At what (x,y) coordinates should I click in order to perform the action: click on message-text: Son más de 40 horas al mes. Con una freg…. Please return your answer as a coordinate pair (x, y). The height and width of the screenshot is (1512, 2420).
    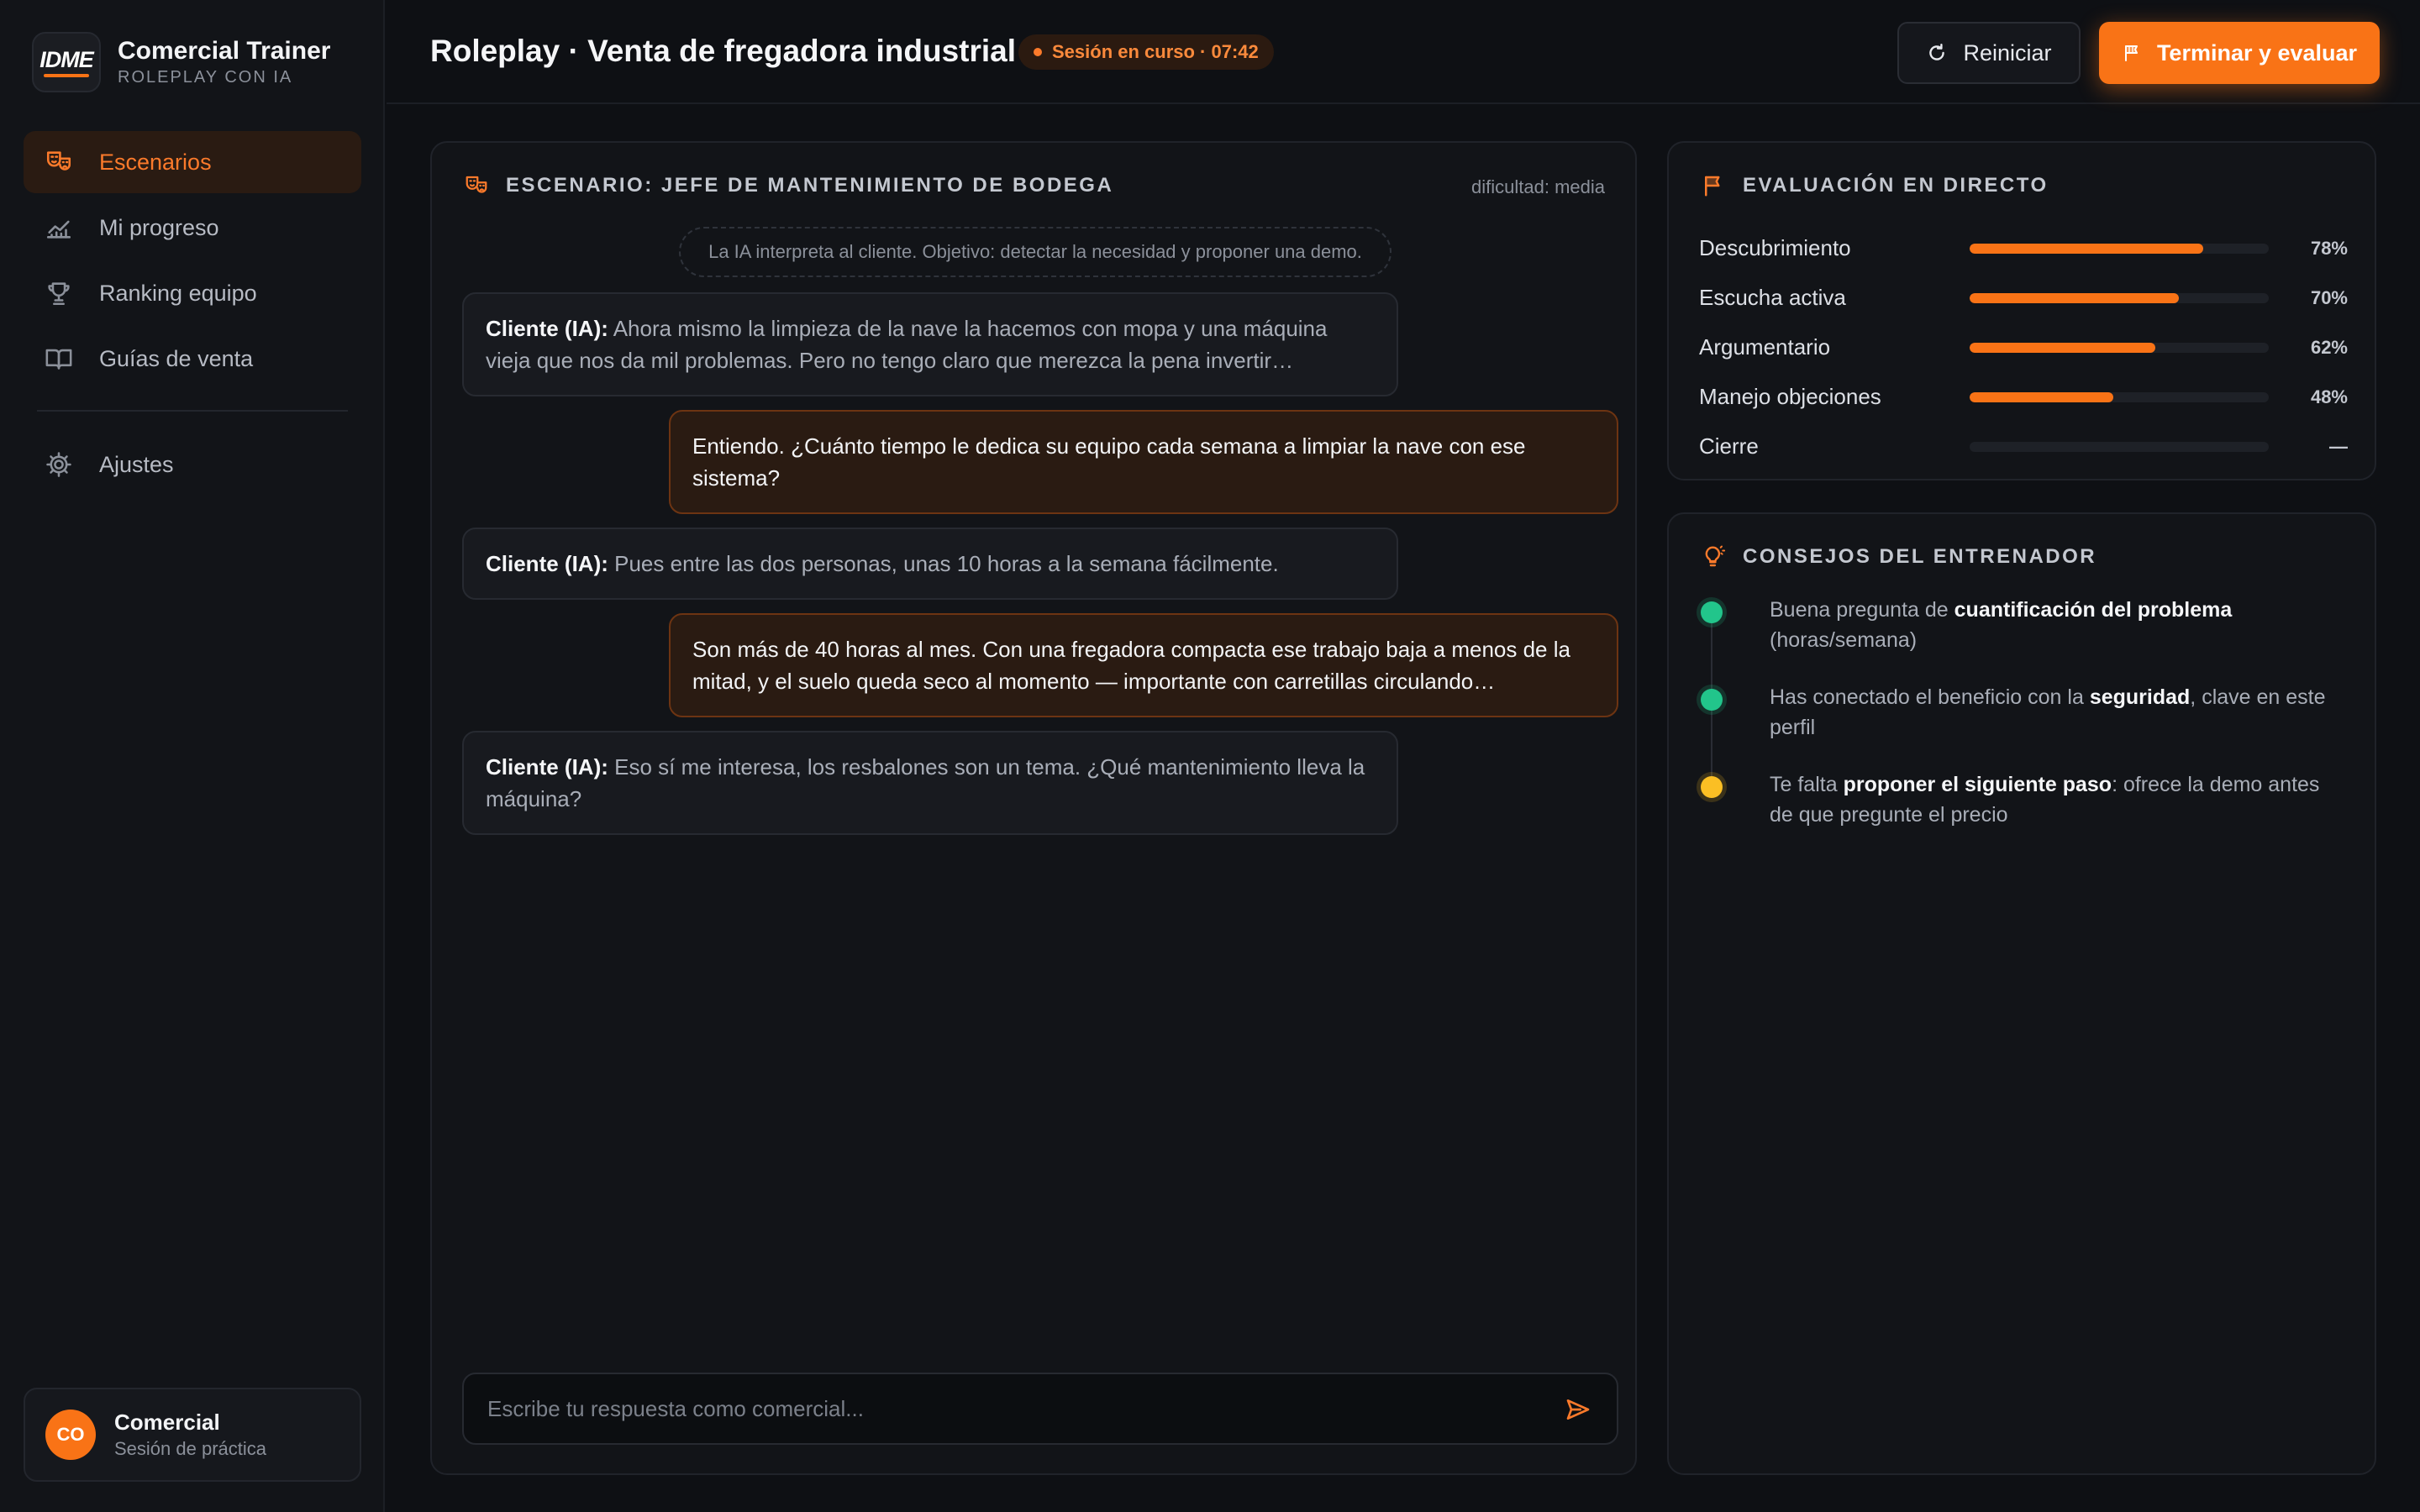
    Looking at the image, I should click on (1131, 665).